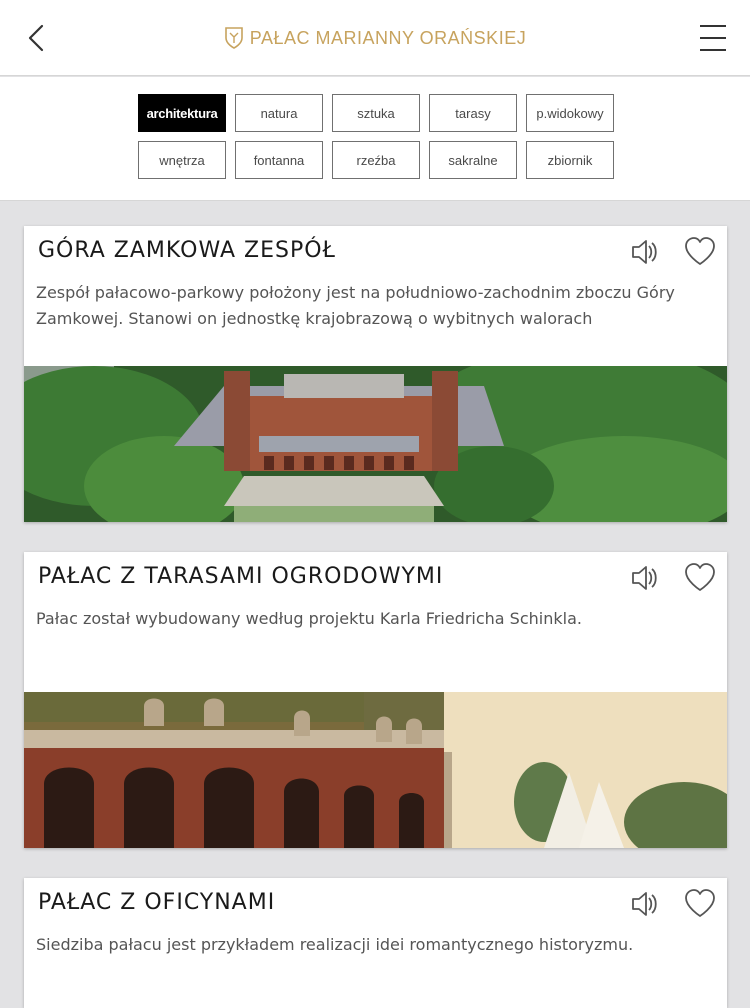 Image resolution: width=750 pixels, height=1008 pixels. Describe the element at coordinates (473, 160) in the screenshot. I see `filter-chip-sakralne: sakralne` at that location.